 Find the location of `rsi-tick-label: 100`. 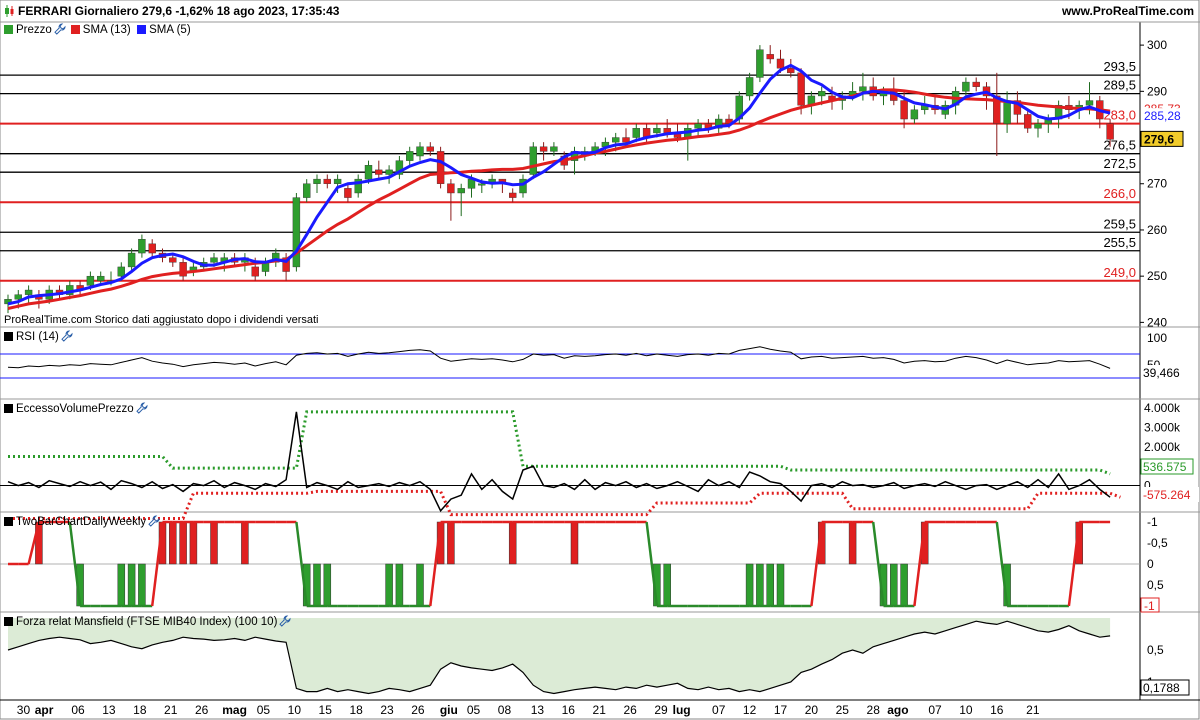

rsi-tick-label: 100 is located at coordinates (1157, 338).